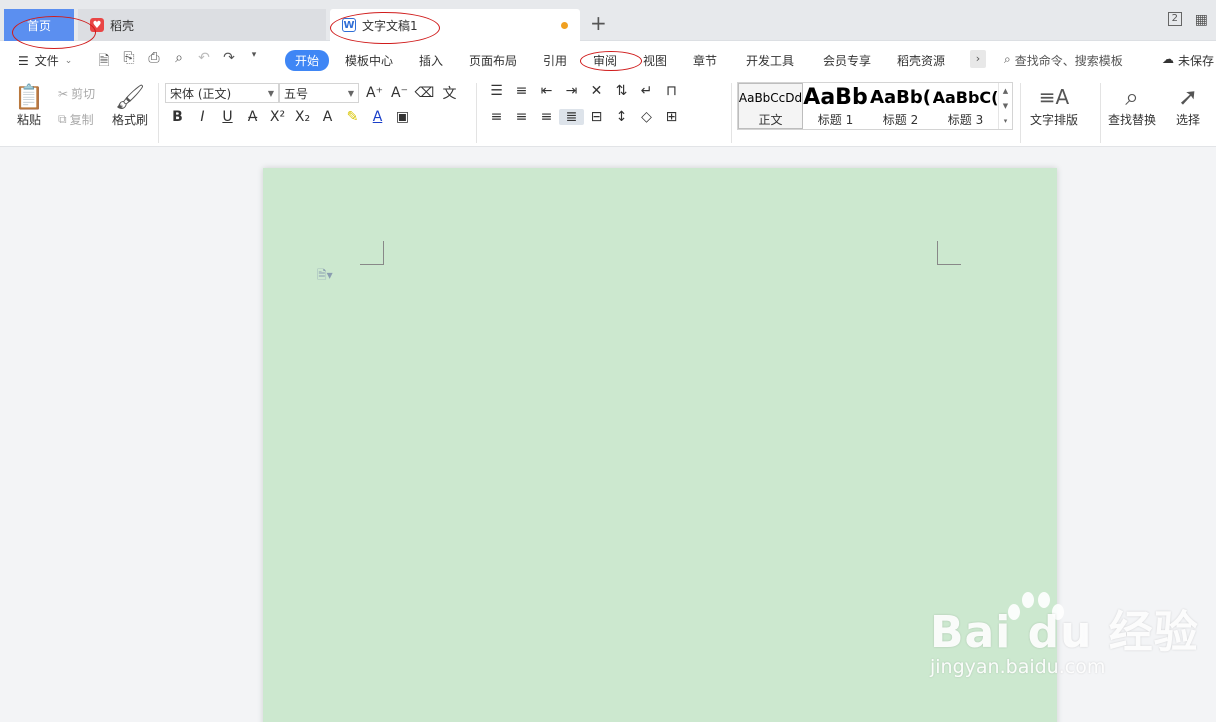 The height and width of the screenshot is (722, 1216). I want to click on styles-scroll: ▲ ▼ ▾, so click(1005, 106).